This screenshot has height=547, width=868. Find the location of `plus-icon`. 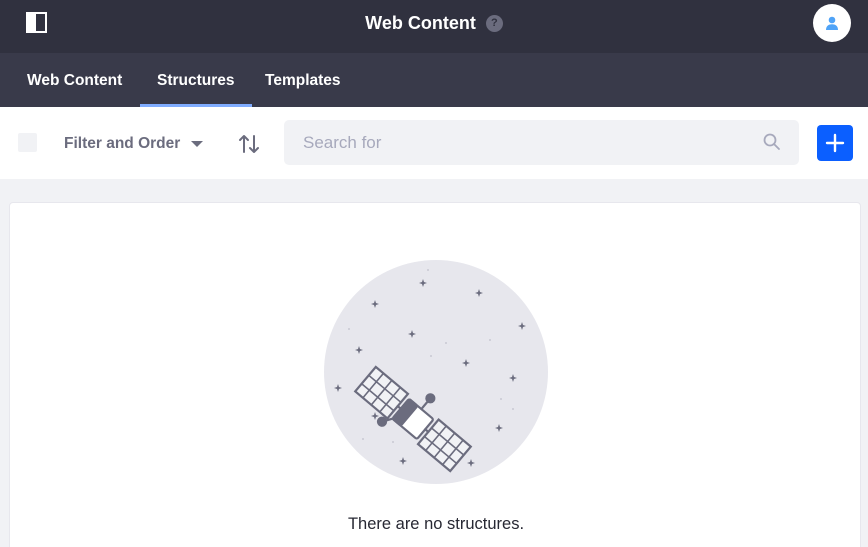

plus-icon is located at coordinates (835, 143).